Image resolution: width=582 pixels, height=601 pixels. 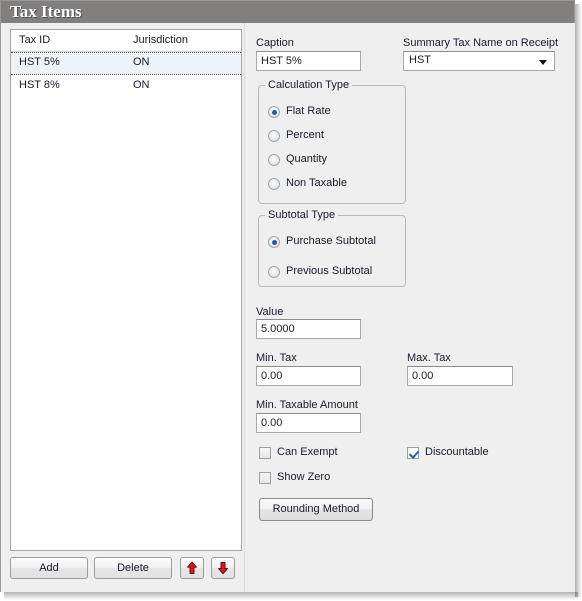 I want to click on cell-tax-id: HST 8%, so click(x=39, y=85).